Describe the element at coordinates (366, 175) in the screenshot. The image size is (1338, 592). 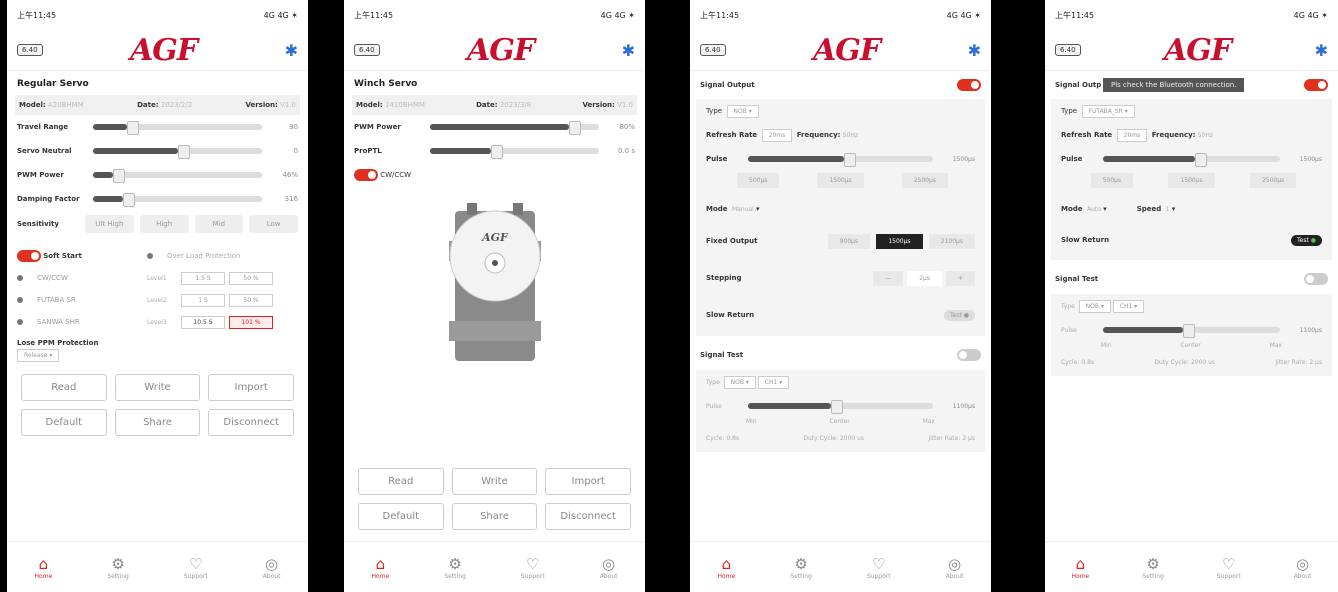
I see `cw-toggle` at that location.